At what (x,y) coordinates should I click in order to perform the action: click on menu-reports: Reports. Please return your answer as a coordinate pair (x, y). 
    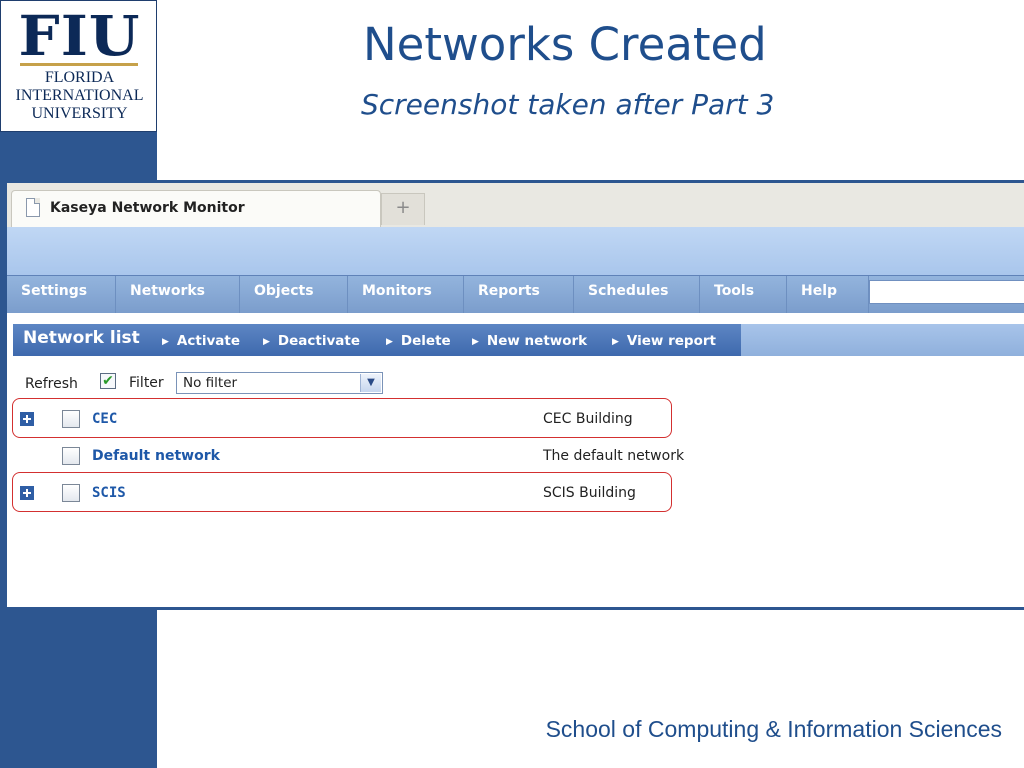
    Looking at the image, I should click on (519, 294).